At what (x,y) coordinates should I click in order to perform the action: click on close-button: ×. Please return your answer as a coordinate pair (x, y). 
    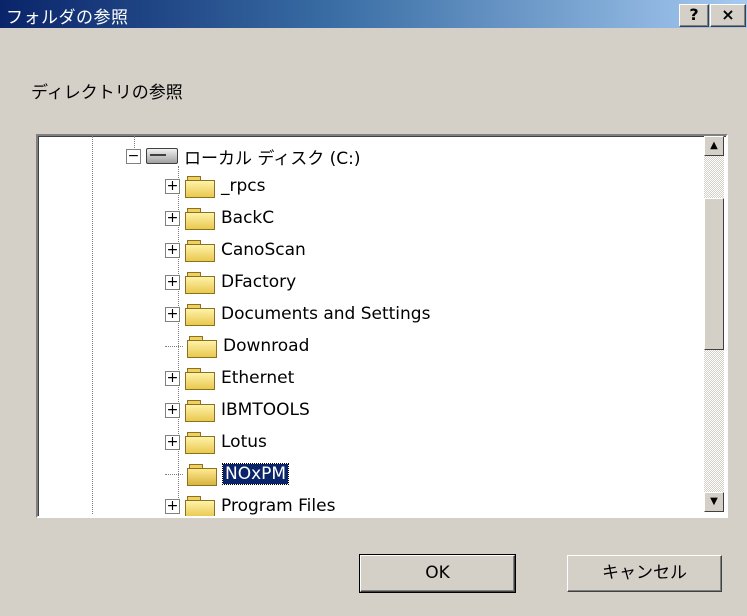
    Looking at the image, I should click on (728, 15).